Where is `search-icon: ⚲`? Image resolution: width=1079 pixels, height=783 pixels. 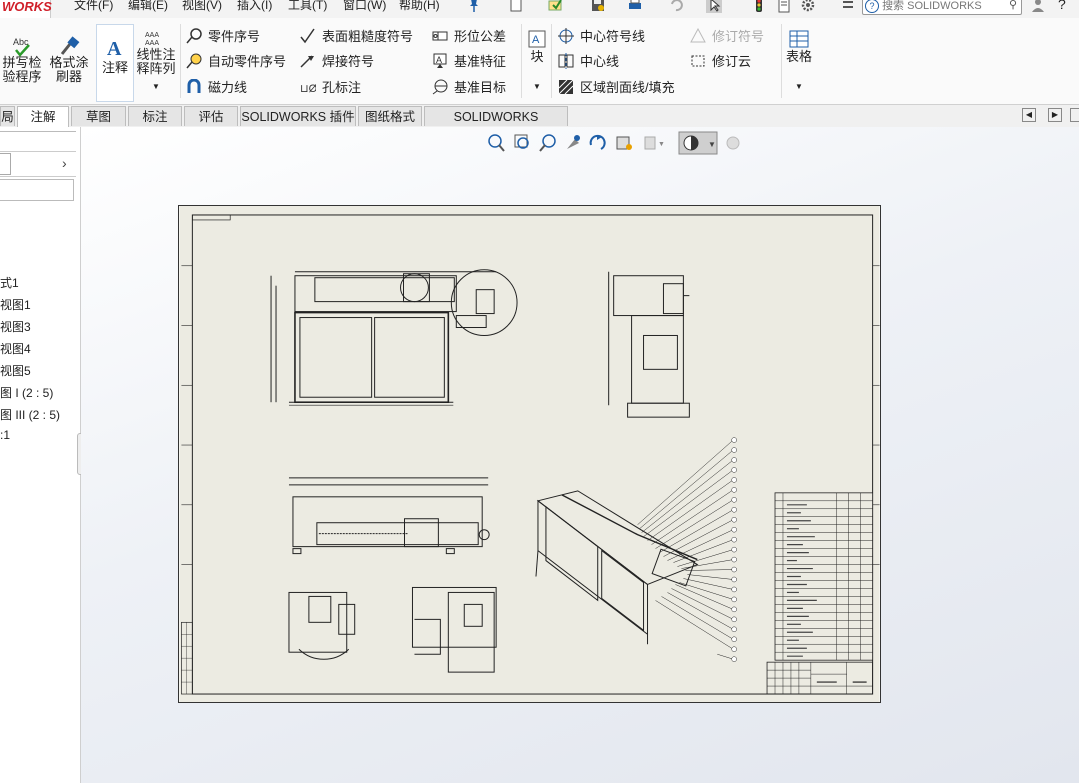 search-icon: ⚲ is located at coordinates (1013, 6).